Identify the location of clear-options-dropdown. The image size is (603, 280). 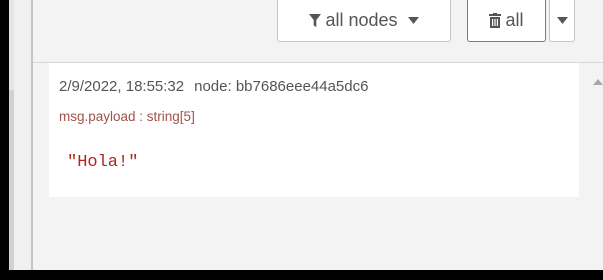
(562, 21).